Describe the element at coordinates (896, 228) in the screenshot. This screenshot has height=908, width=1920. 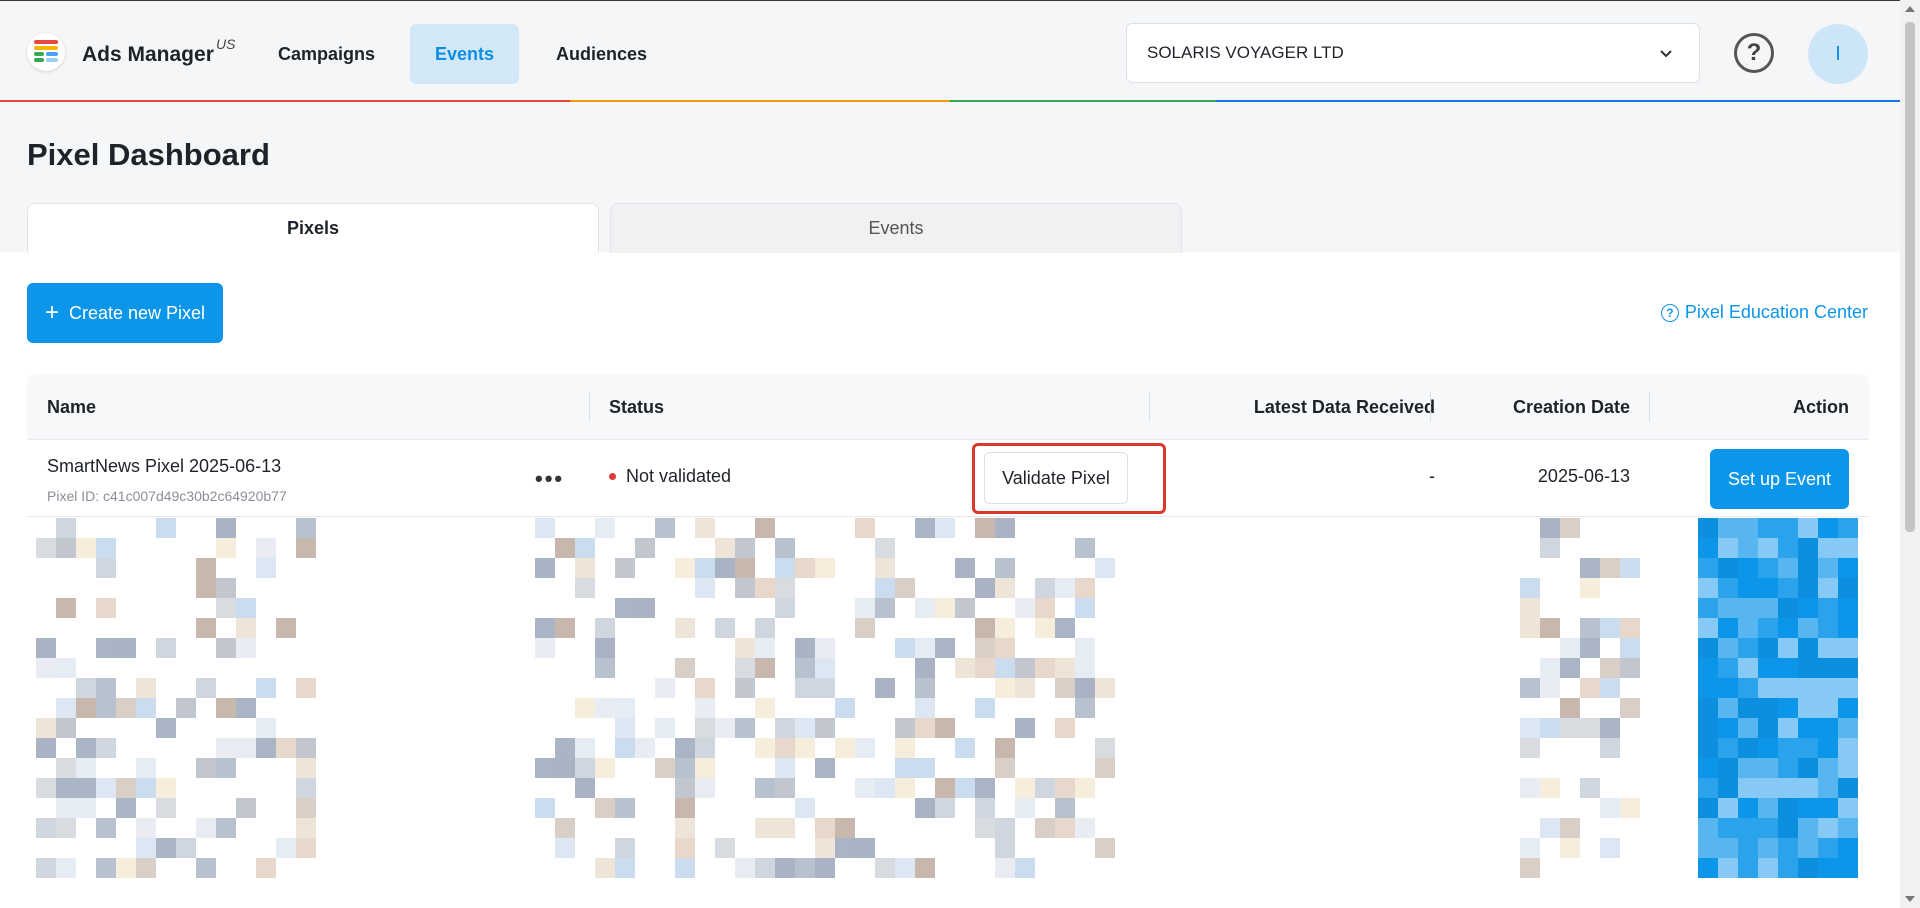
I see `tab-events: Events` at that location.